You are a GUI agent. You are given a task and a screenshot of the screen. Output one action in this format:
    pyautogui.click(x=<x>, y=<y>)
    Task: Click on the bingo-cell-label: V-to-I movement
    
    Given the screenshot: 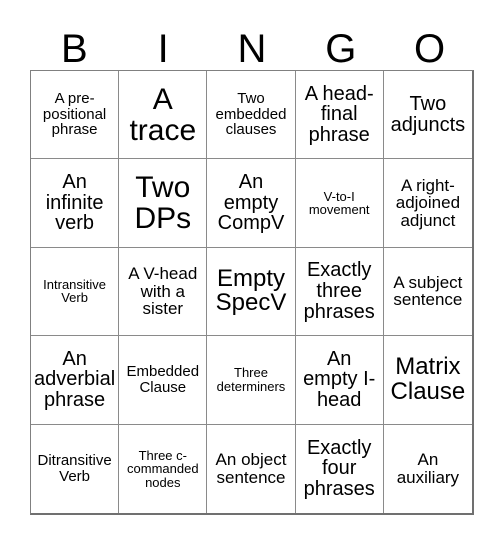 What is the action you would take?
    pyautogui.click(x=339, y=203)
    